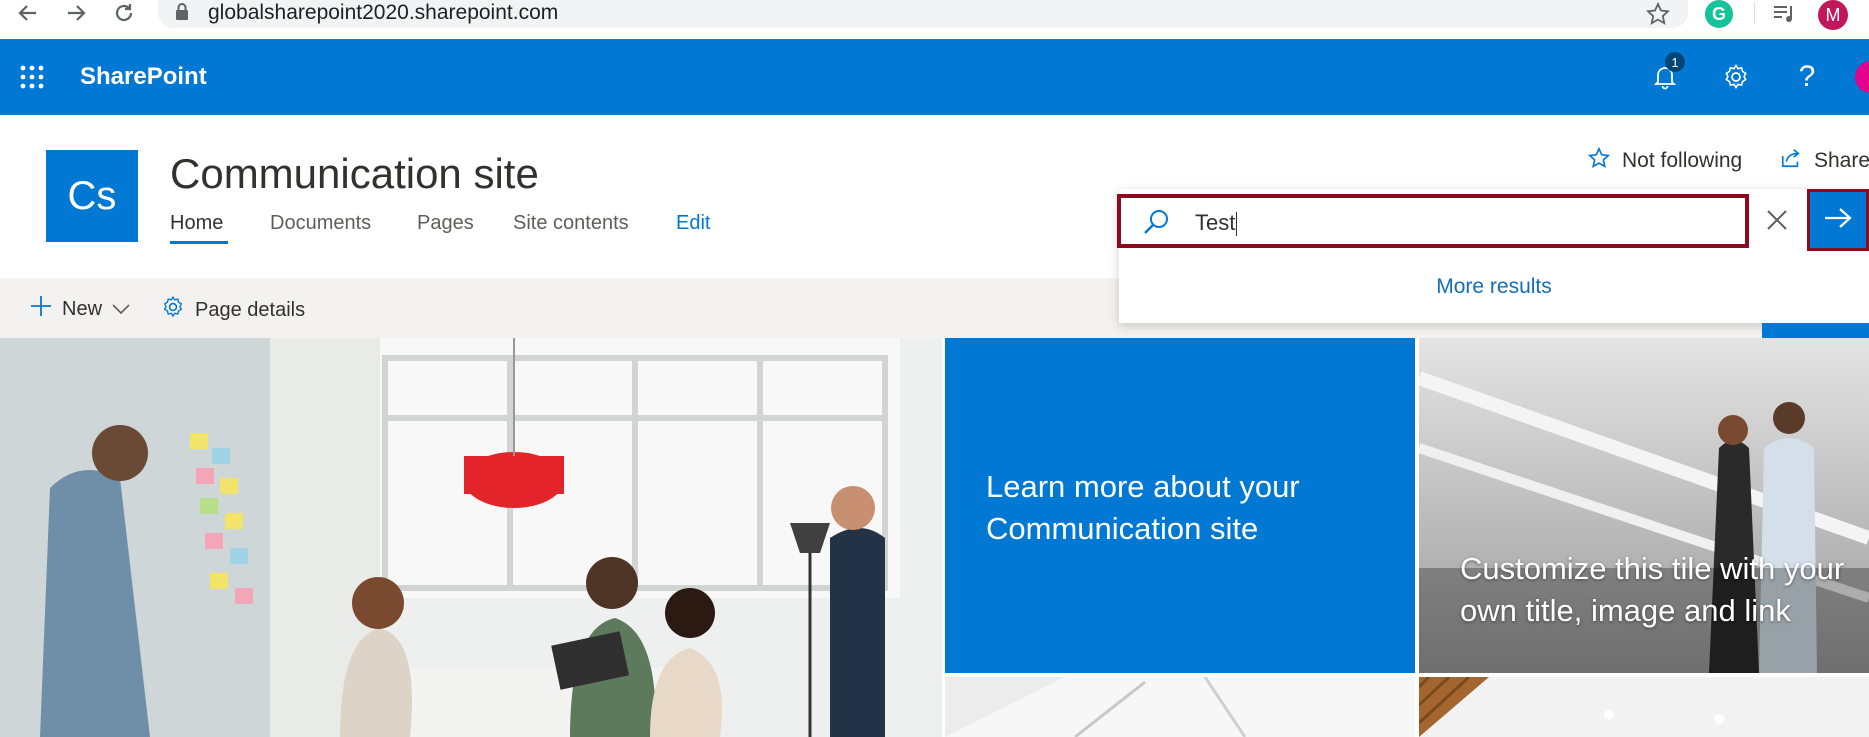 The image size is (1869, 737). I want to click on page-details-button: Page details, so click(233, 310).